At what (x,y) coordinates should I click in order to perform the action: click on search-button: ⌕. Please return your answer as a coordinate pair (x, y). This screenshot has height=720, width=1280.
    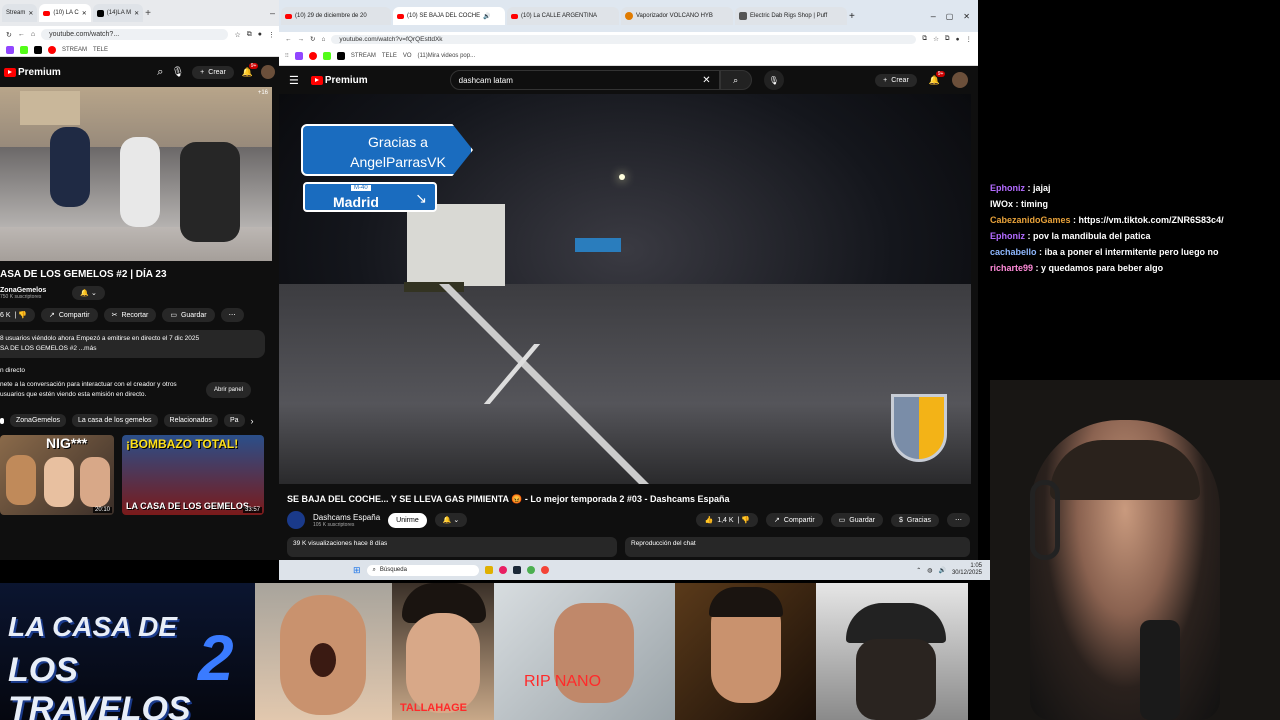
    Looking at the image, I should click on (735, 80).